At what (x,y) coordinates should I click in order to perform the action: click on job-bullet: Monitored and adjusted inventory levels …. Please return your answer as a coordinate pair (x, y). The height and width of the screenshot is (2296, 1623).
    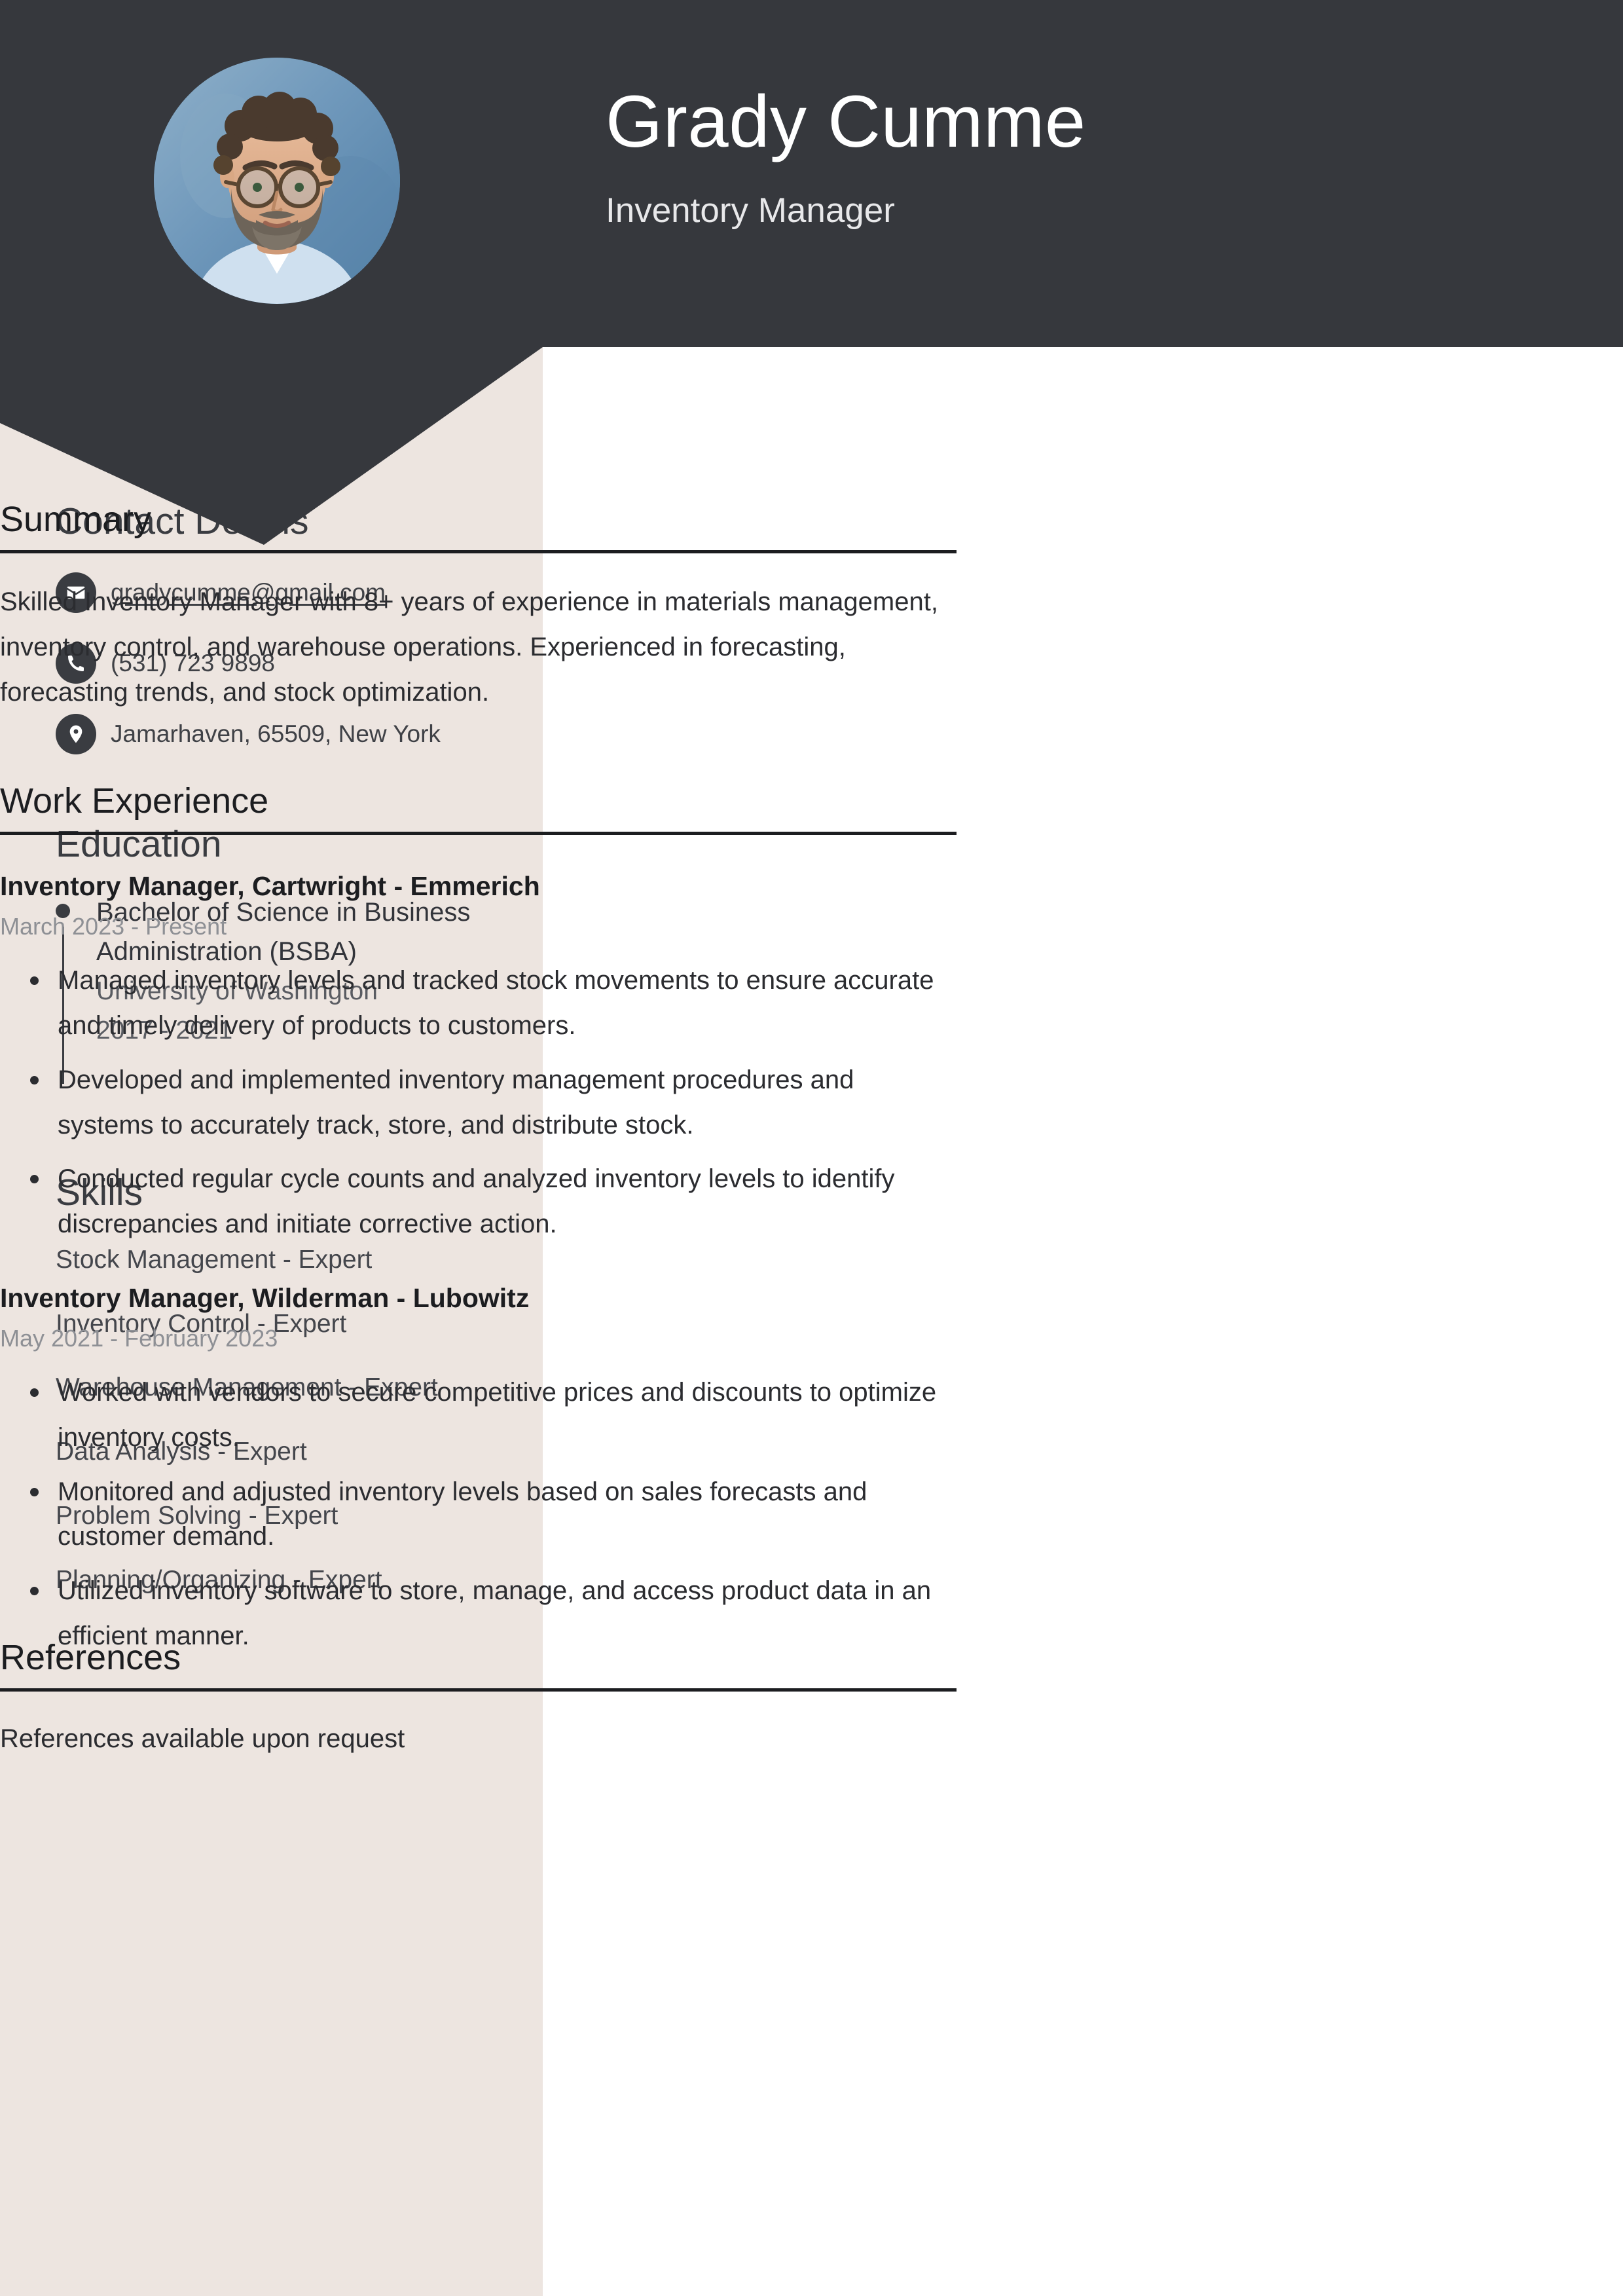
    Looking at the image, I should click on (478, 1515).